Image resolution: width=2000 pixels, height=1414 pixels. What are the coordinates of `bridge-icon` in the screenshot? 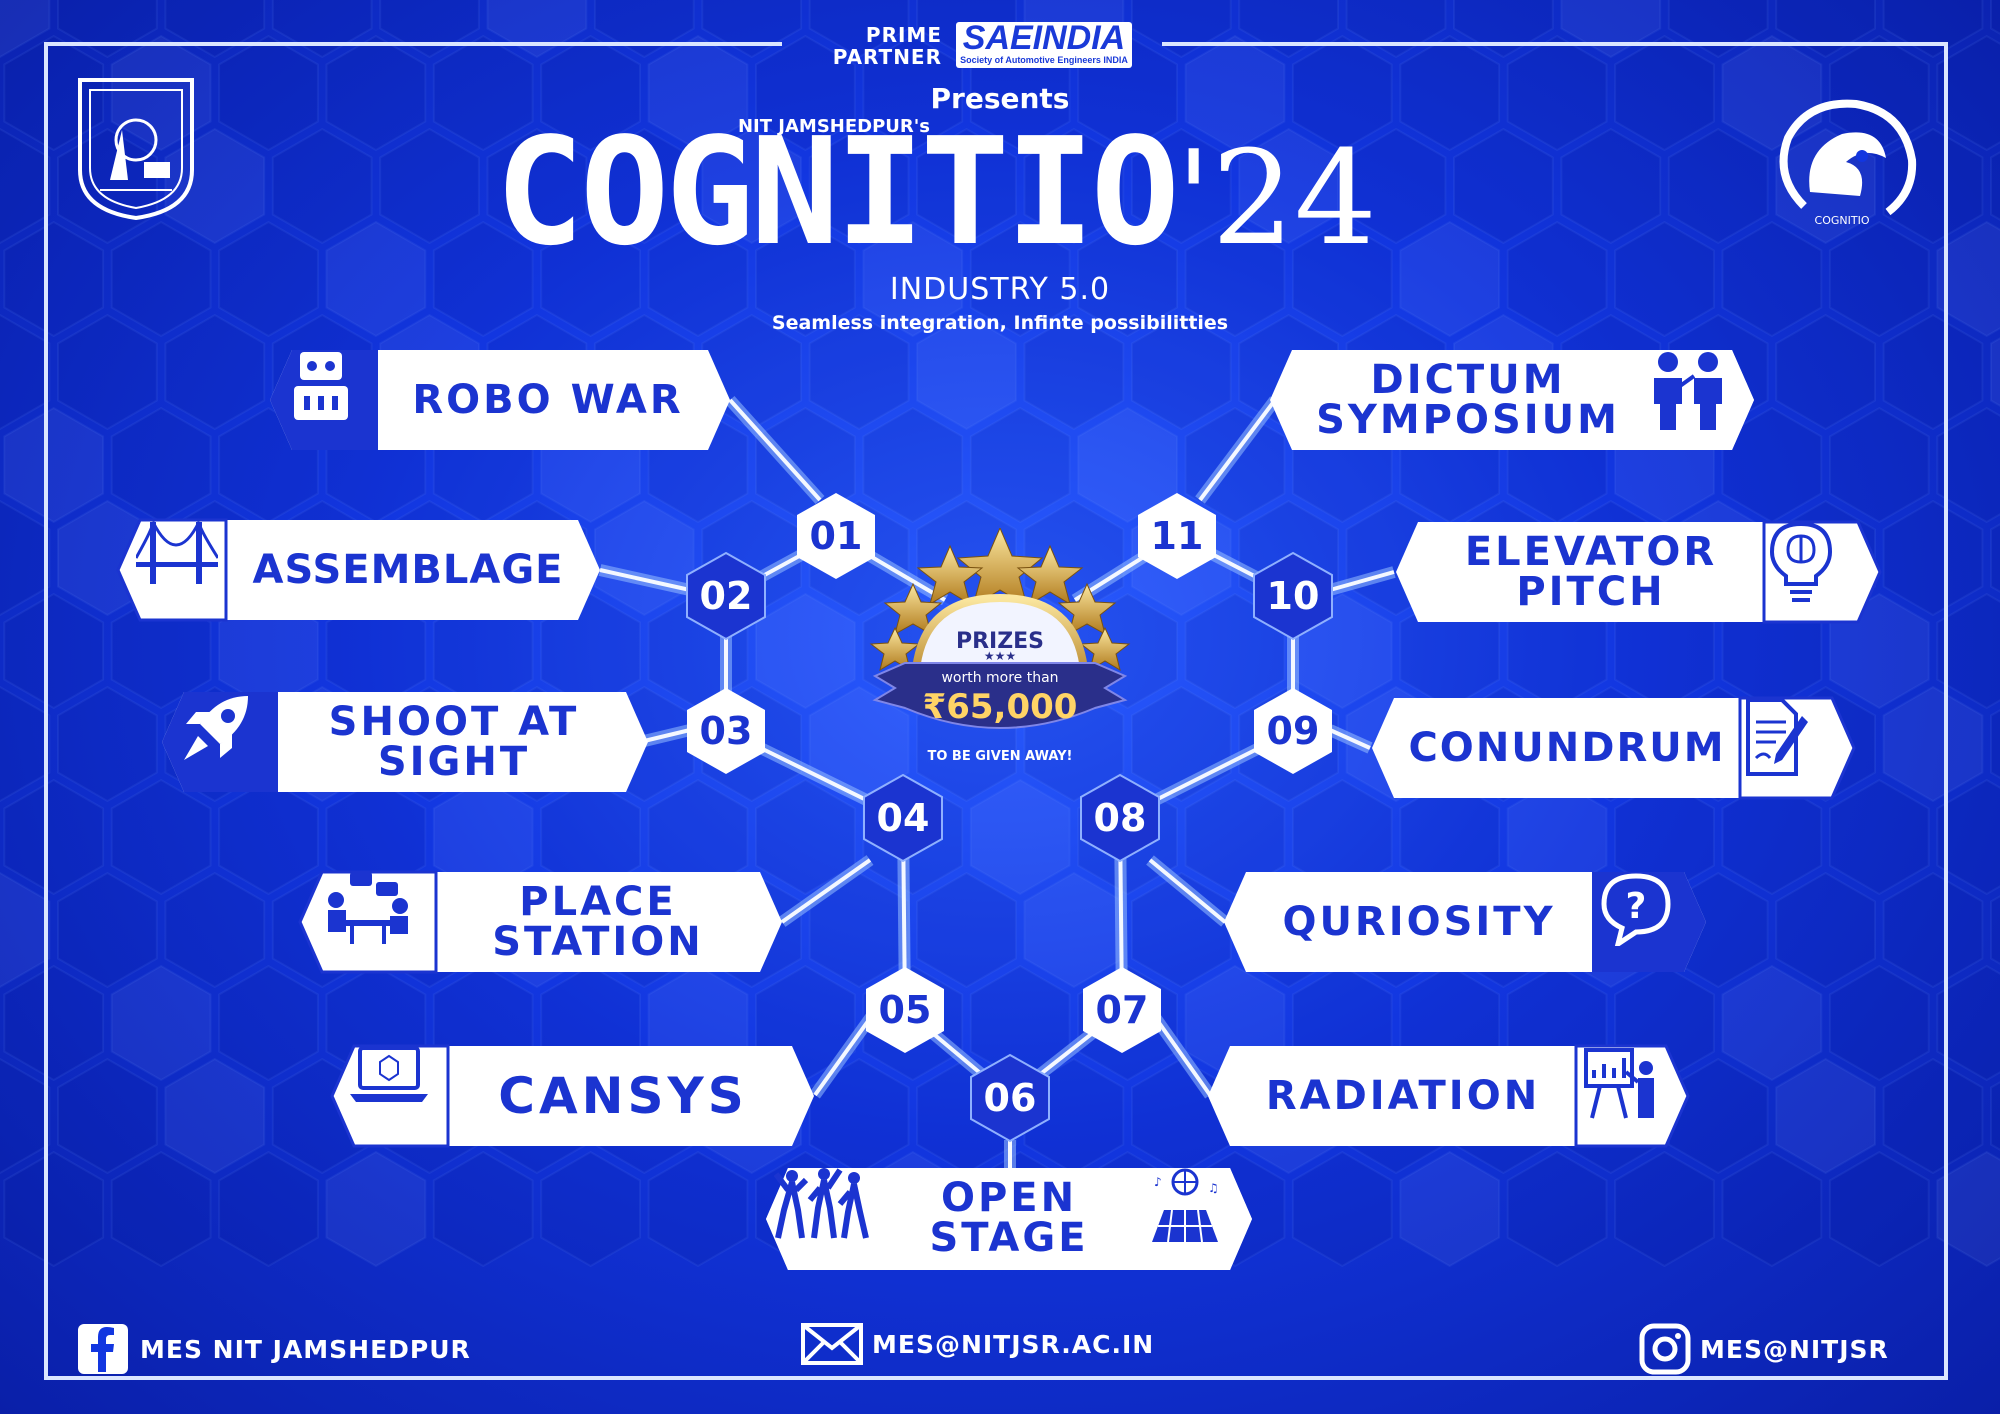 It's located at (184, 570).